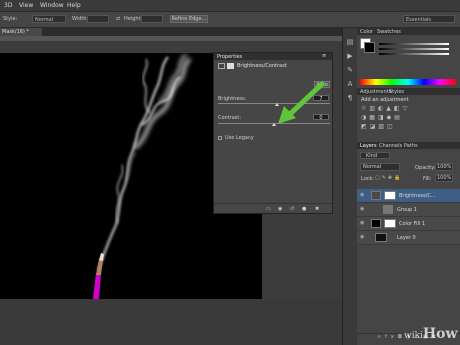  Describe the element at coordinates (444, 178) in the screenshot. I see `fill-field: 100%` at that location.